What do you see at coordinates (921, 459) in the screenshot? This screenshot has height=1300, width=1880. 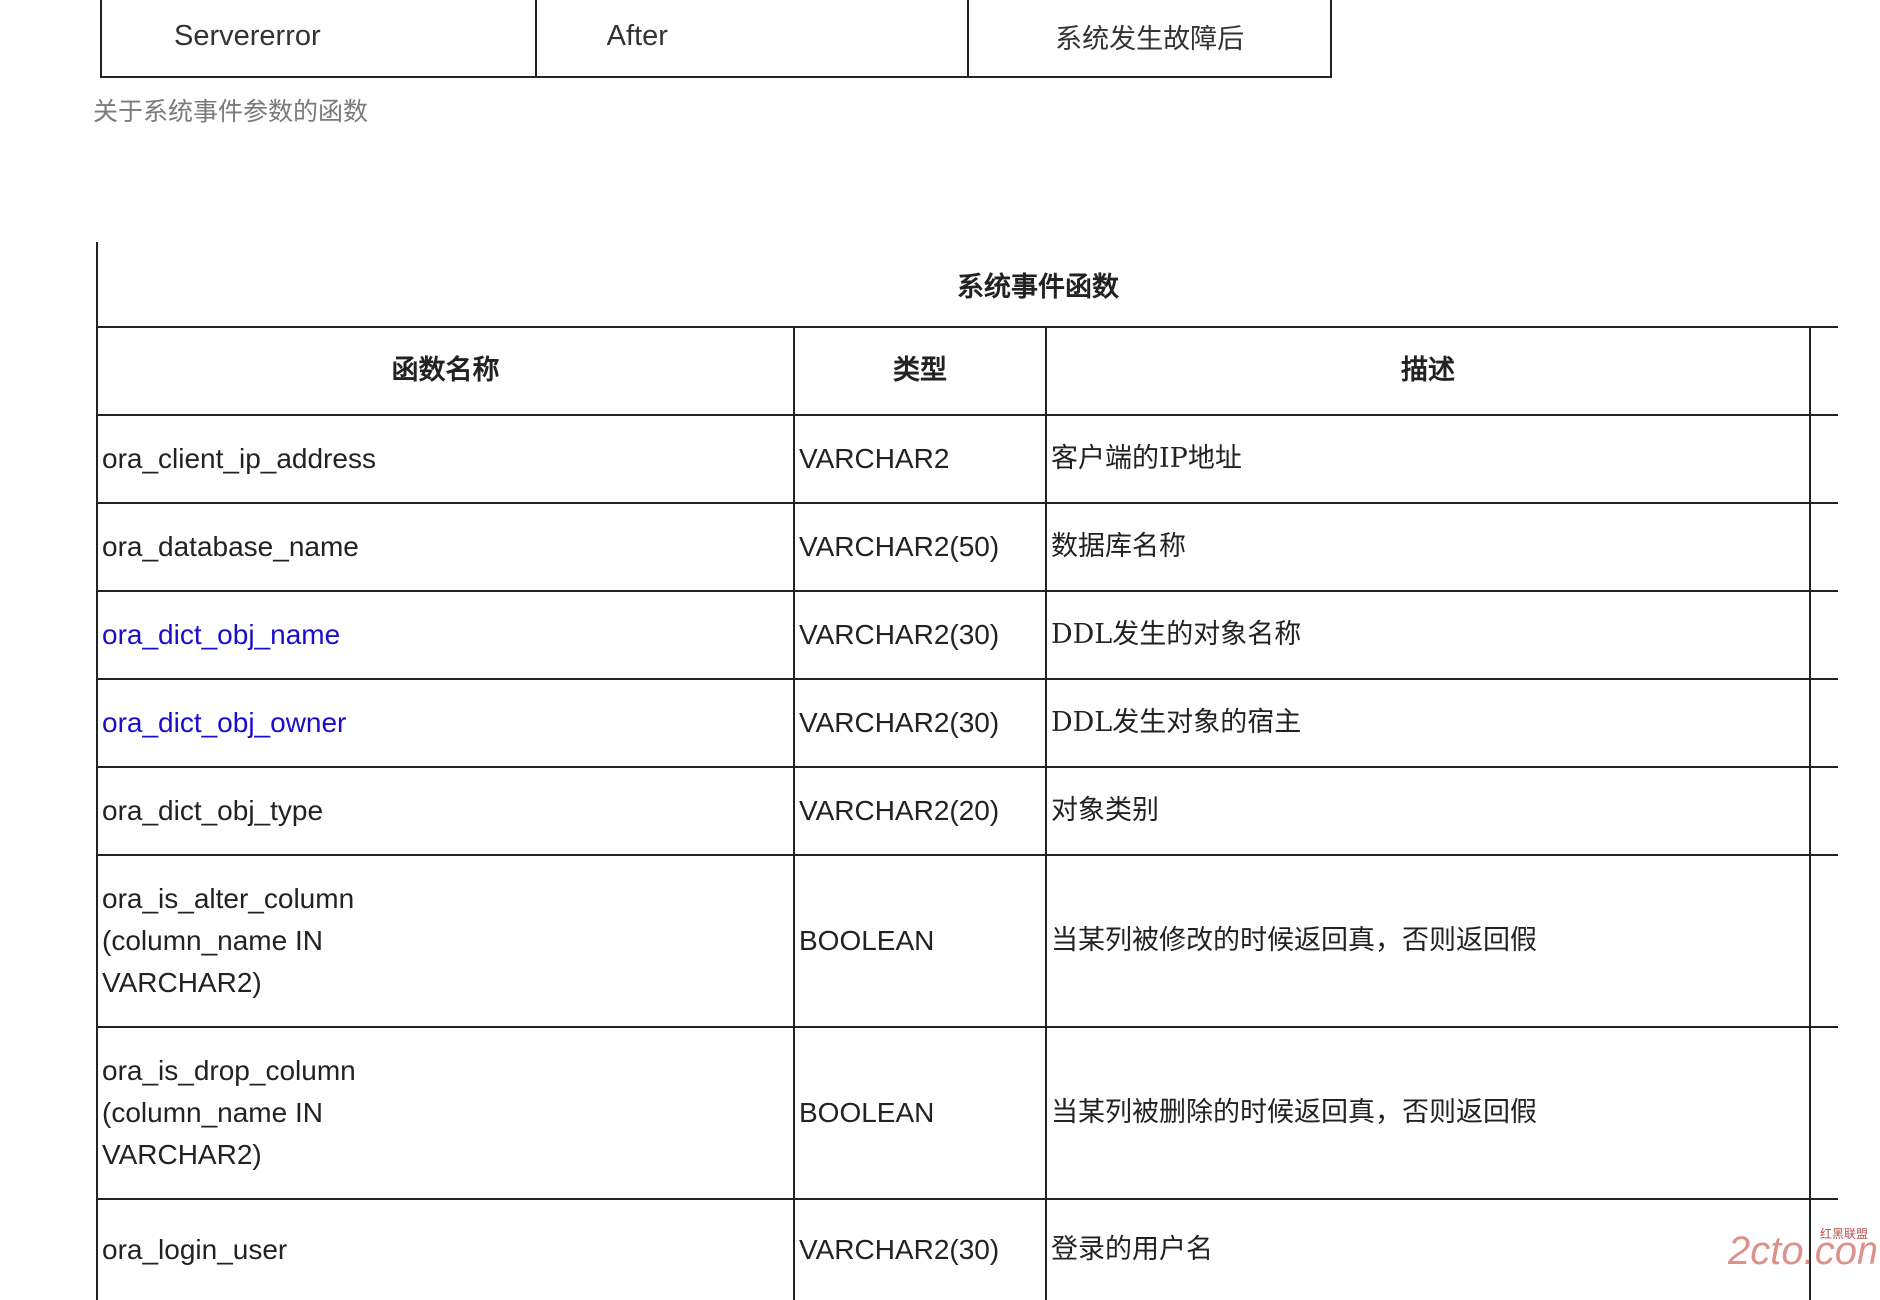 I see `type-cell: VARCHAR2` at bounding box center [921, 459].